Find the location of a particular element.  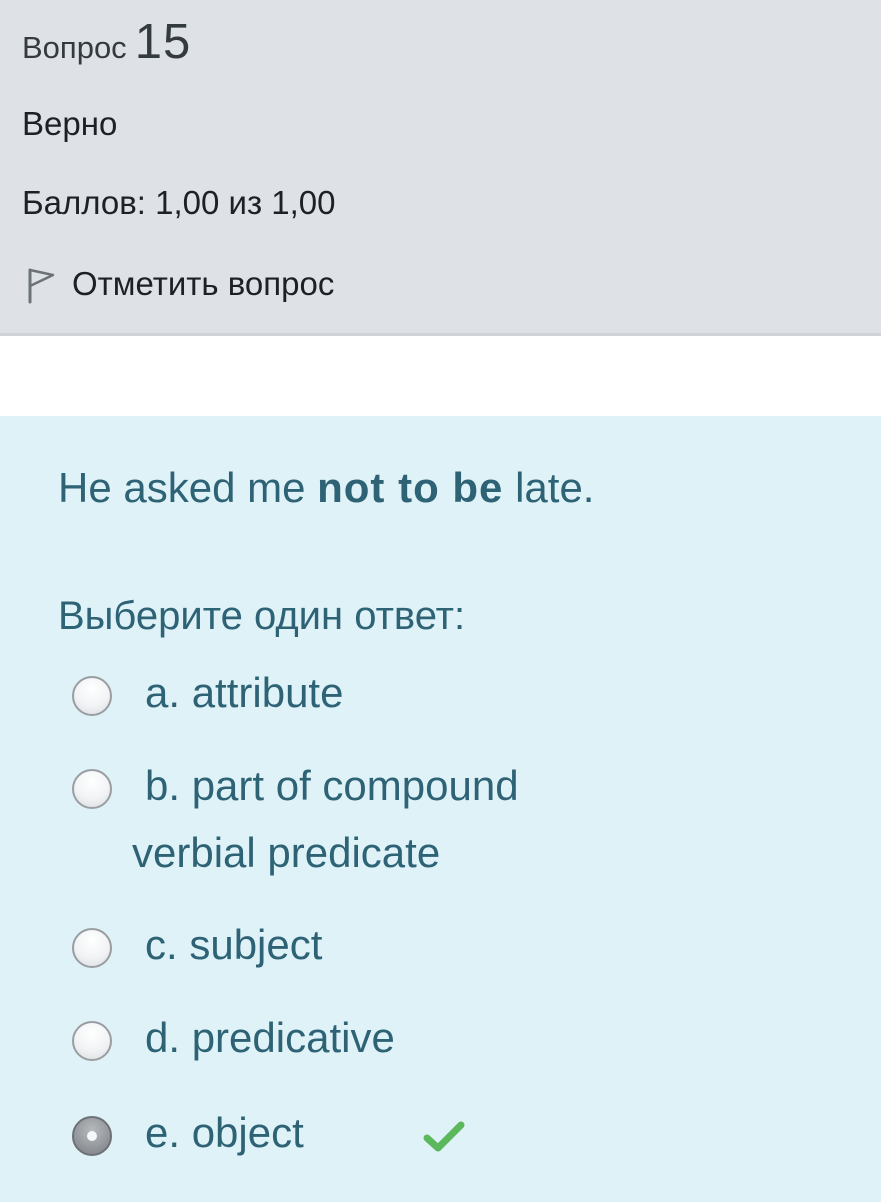

question-number: 15 is located at coordinates (163, 42).